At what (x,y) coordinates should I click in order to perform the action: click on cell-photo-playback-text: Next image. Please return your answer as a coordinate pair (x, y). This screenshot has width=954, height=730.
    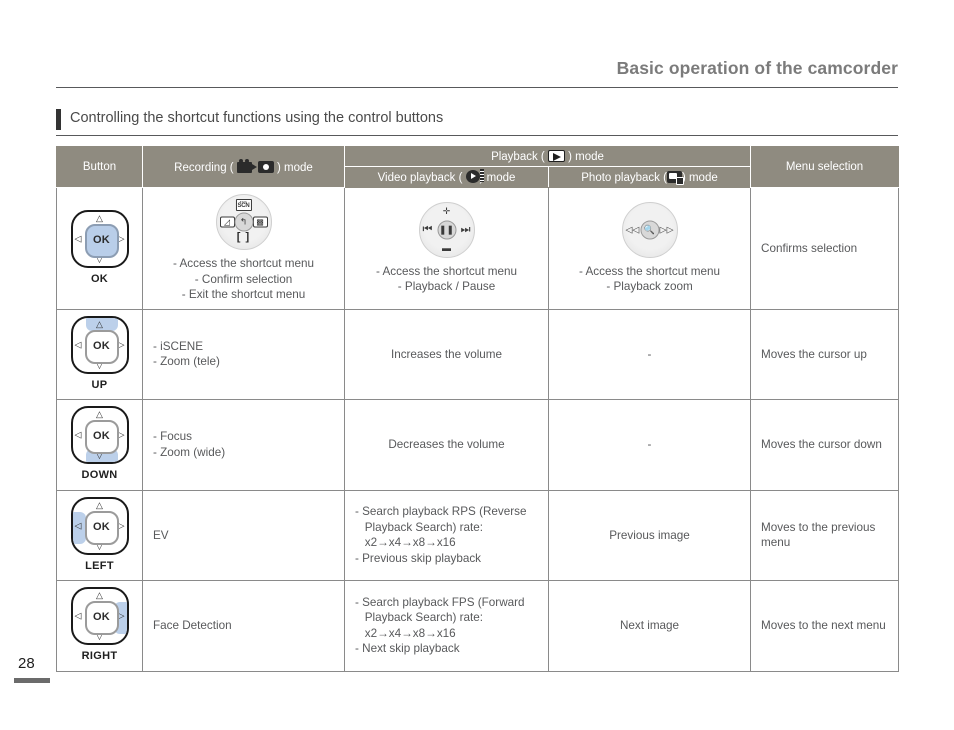
    Looking at the image, I should click on (649, 625).